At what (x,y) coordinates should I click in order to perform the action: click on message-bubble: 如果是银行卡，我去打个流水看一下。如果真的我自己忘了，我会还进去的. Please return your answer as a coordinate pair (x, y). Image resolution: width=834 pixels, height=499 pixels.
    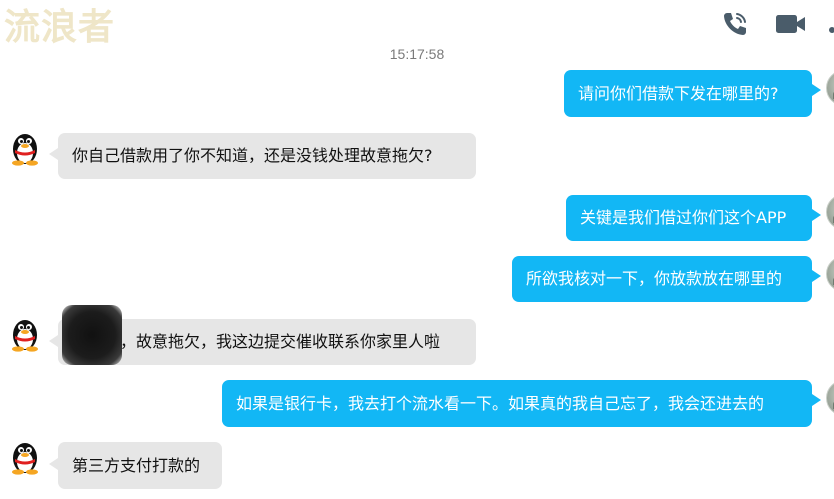
    Looking at the image, I should click on (517, 403).